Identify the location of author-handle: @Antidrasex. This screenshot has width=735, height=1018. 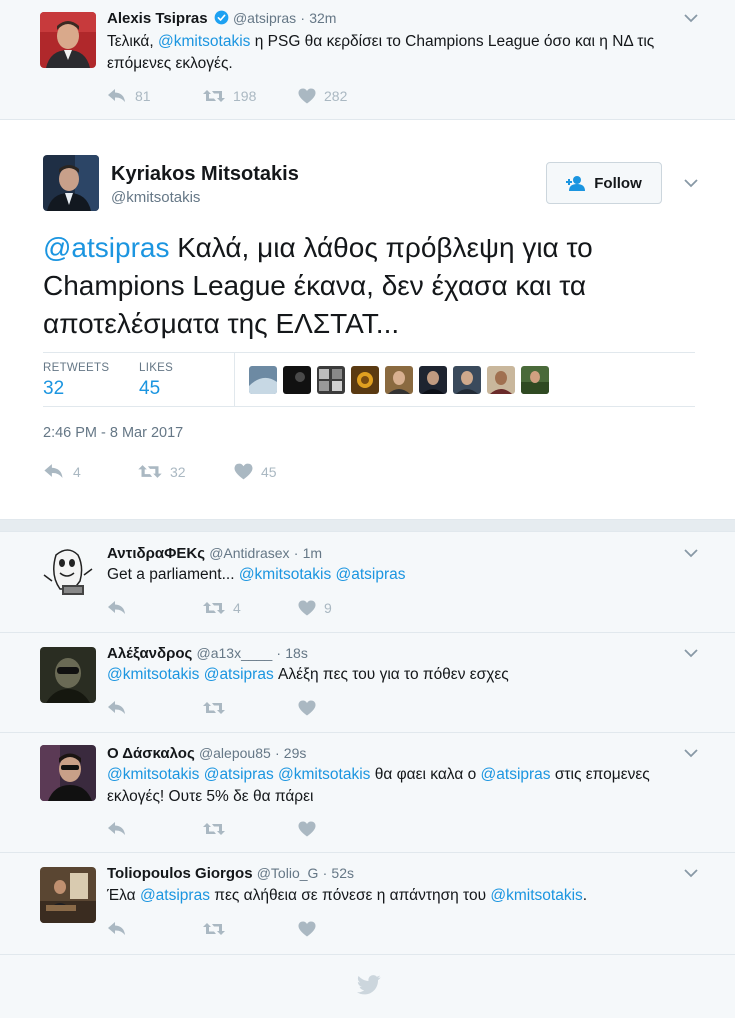
(249, 553).